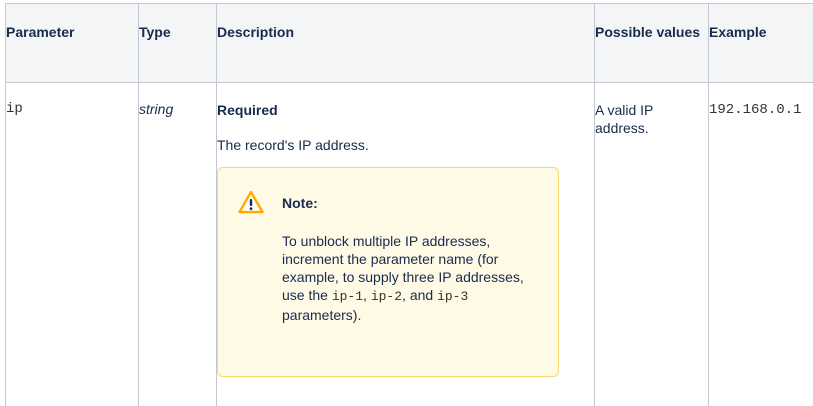 This screenshot has width=813, height=406. I want to click on required-label: Required, so click(247, 110).